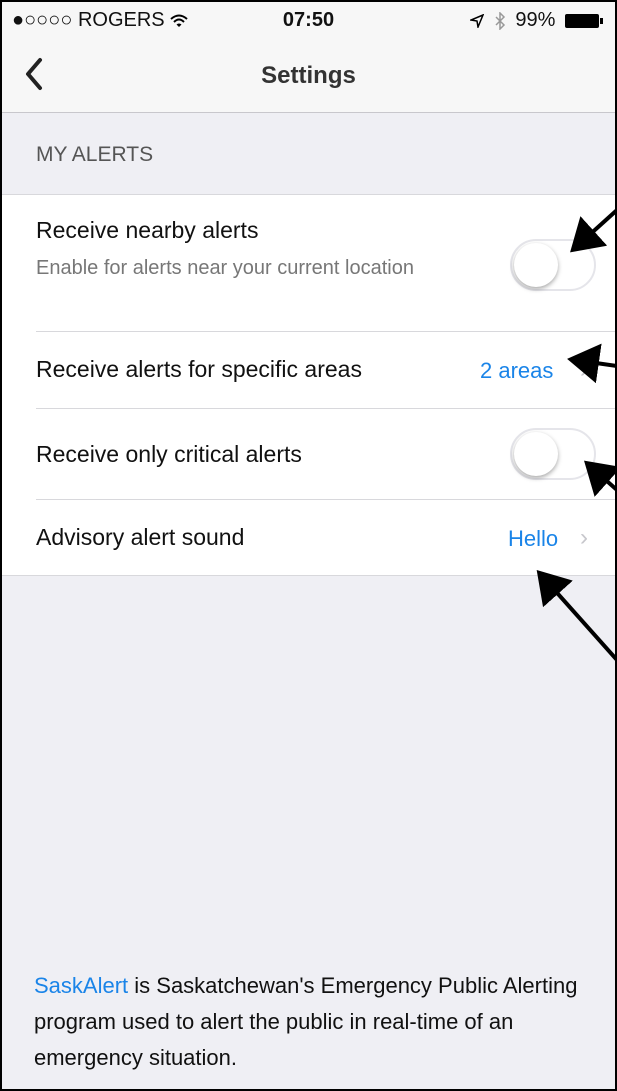 The width and height of the screenshot is (617, 1091). Describe the element at coordinates (308, 538) in the screenshot. I see `row-alert-sound: Advisory alert sound Hello ›` at that location.